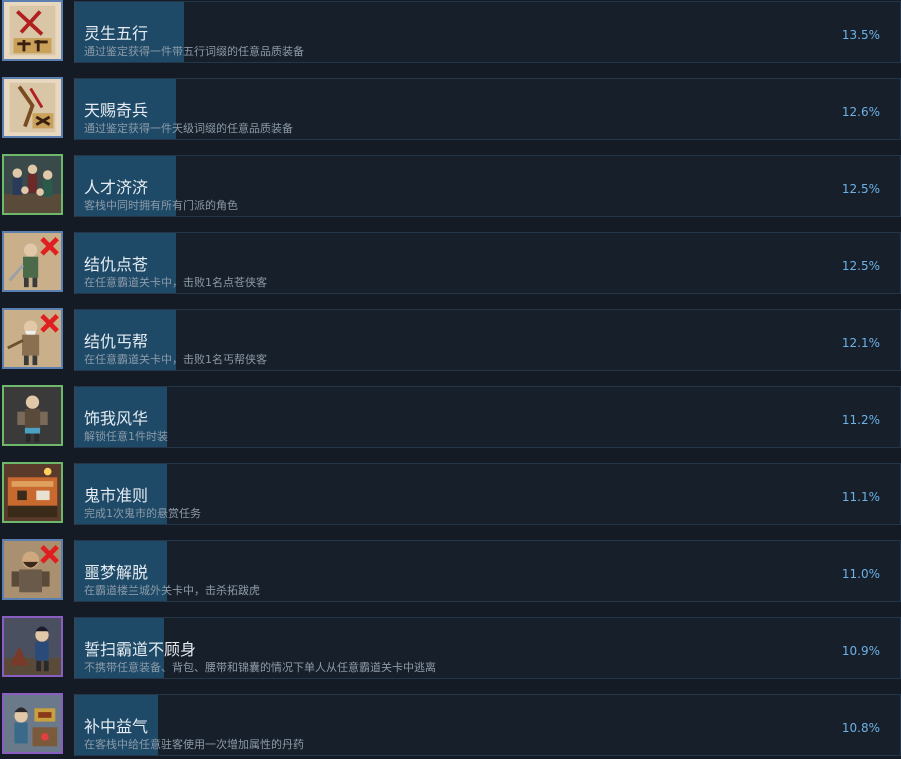 This screenshot has height=759, width=901. What do you see at coordinates (260, 667) in the screenshot?
I see `achievement-description: 不携带任意装备、背包、腰带和锦囊的情况下单人从任意霸道关卡中逃离` at bounding box center [260, 667].